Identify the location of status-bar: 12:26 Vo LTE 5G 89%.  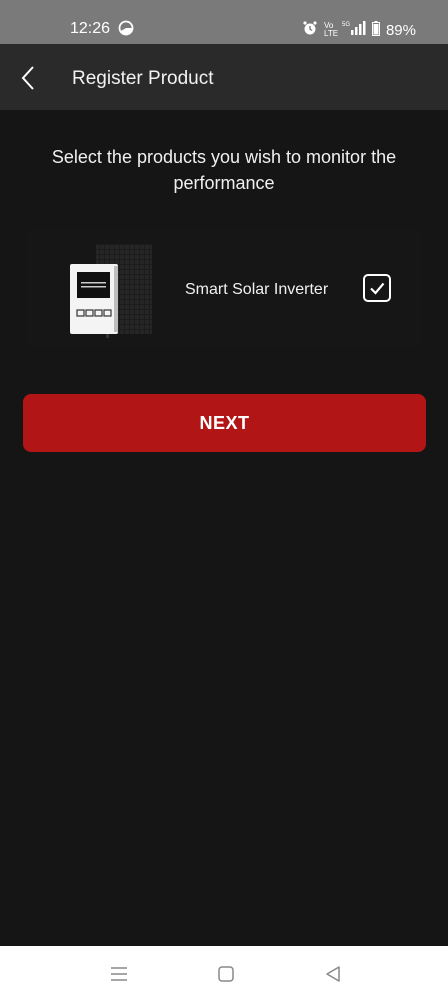
(224, 22).